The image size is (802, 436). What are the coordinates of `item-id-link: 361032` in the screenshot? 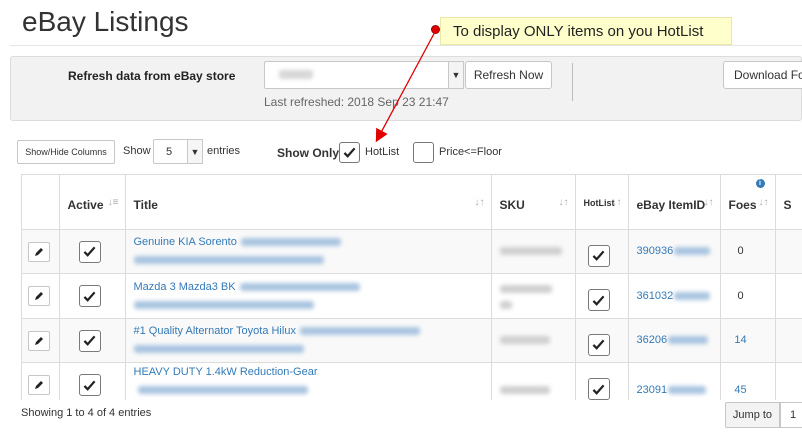 It's located at (655, 296).